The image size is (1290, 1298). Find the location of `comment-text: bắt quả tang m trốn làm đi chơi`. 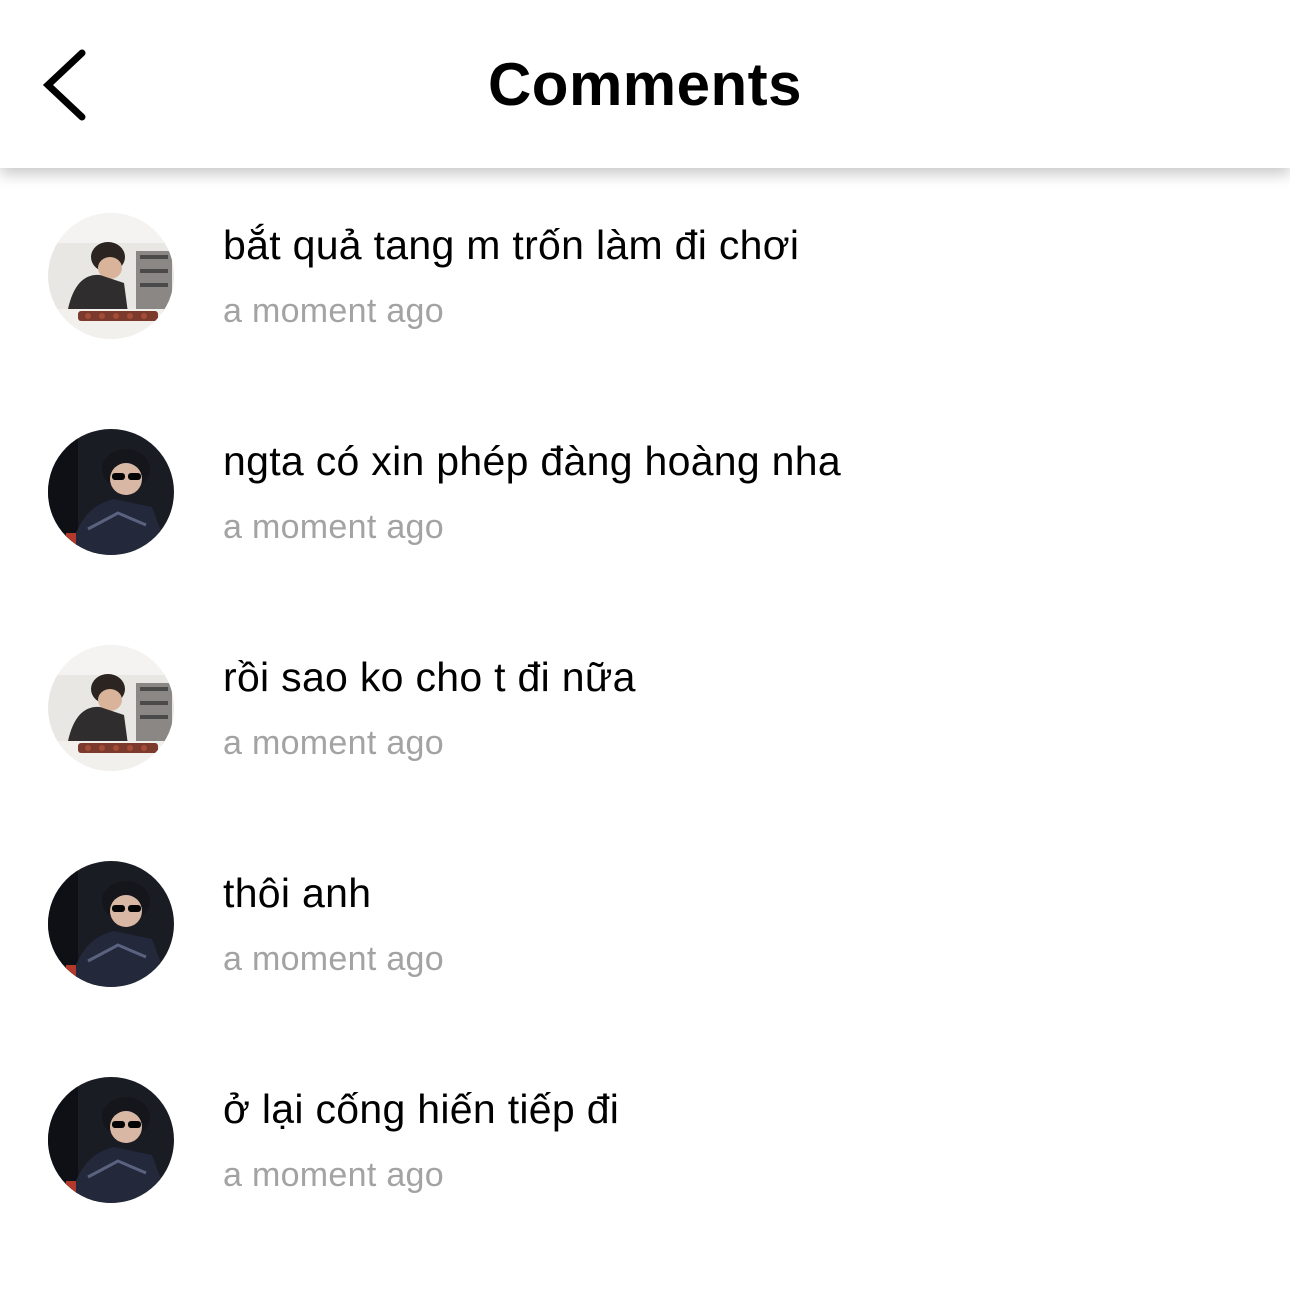

comment-text: bắt quả tang m trốn làm đi chơi is located at coordinates (511, 245).